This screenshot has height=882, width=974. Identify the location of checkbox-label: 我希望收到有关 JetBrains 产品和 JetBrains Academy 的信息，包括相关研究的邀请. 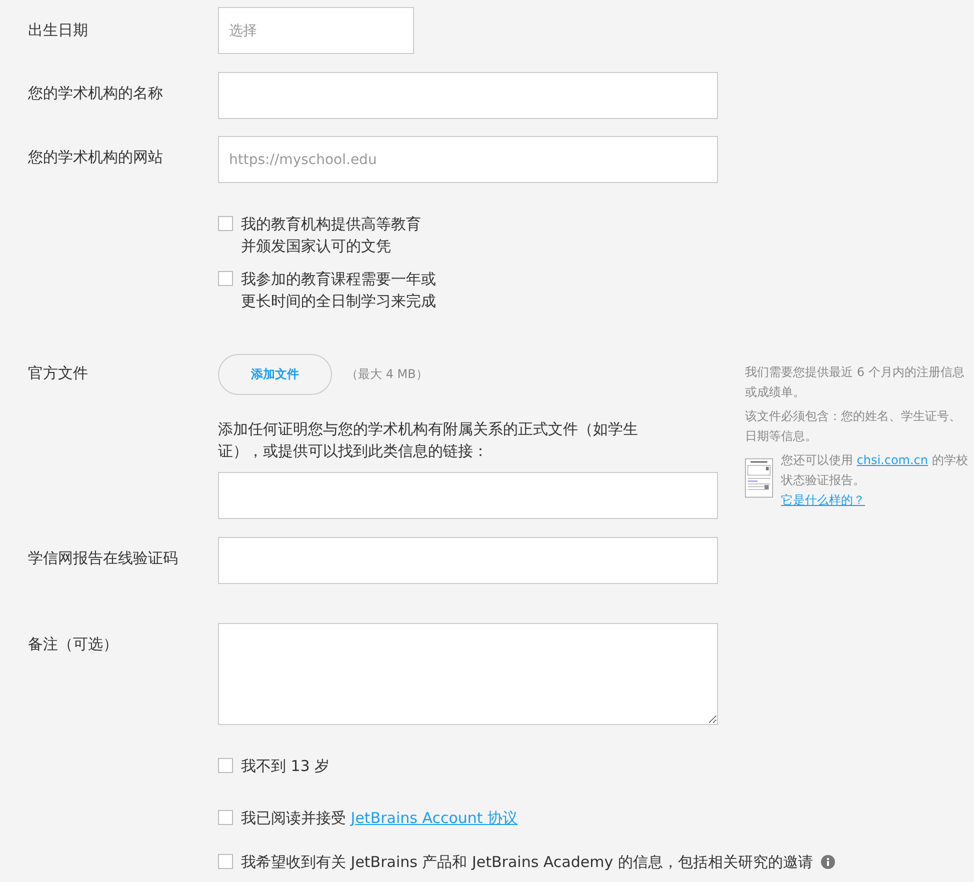
(527, 862).